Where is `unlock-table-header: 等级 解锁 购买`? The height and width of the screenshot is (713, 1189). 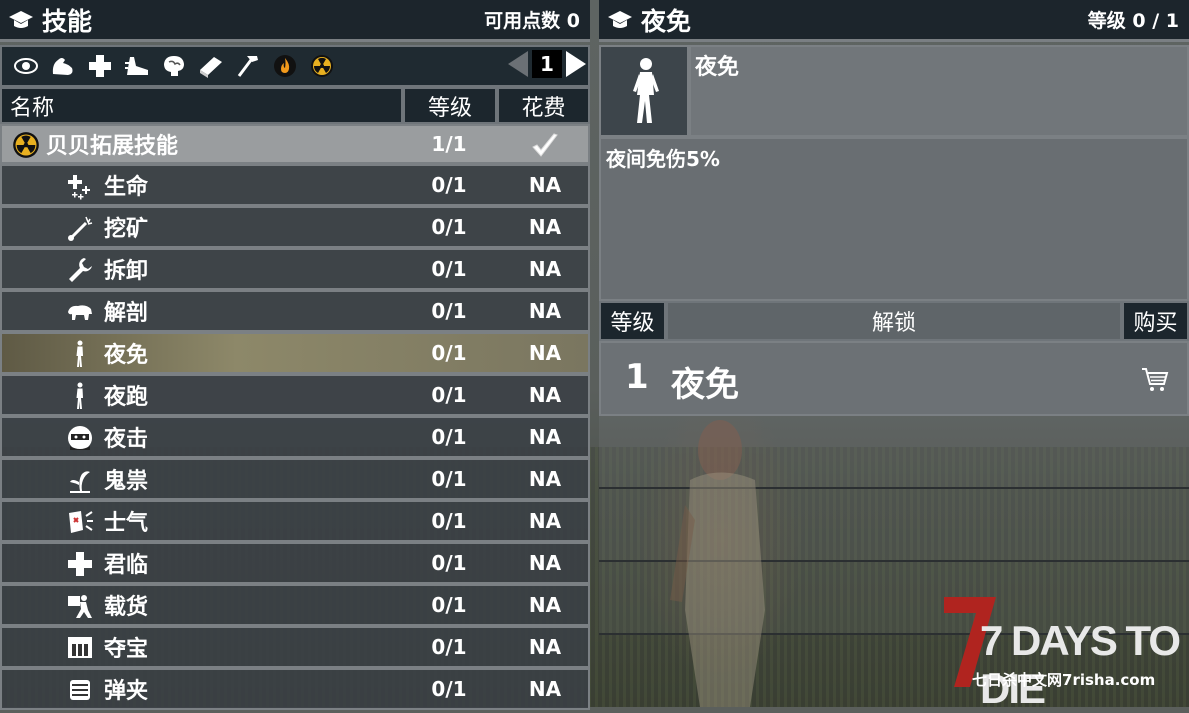 unlock-table-header: 等级 解锁 购买 is located at coordinates (894, 321).